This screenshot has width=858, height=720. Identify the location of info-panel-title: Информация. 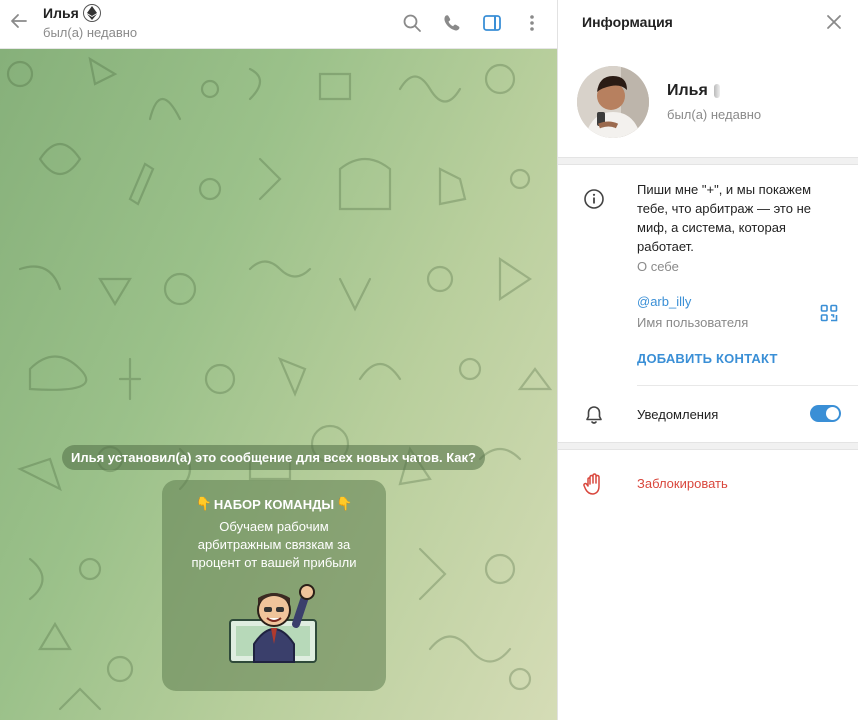
(627, 22).